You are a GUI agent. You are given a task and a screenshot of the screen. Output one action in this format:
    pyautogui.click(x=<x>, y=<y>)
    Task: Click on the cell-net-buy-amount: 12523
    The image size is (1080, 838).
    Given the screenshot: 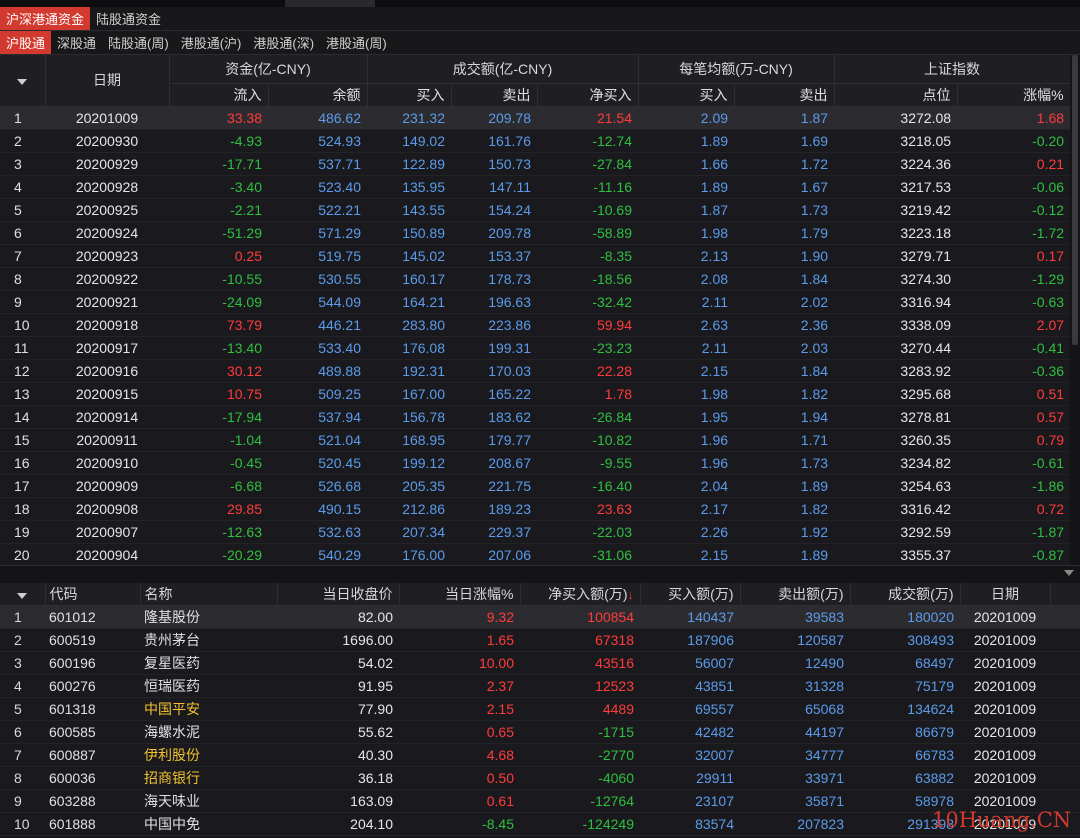 What is the action you would take?
    pyautogui.click(x=580, y=686)
    